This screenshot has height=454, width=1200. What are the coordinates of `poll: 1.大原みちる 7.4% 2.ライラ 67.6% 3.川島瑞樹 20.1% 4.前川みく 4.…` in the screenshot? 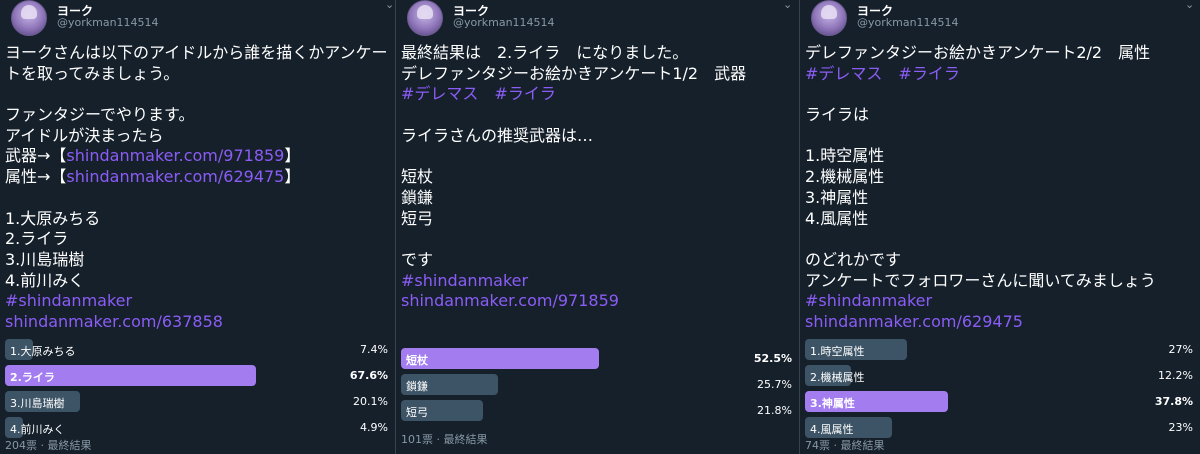 It's located at (196, 389).